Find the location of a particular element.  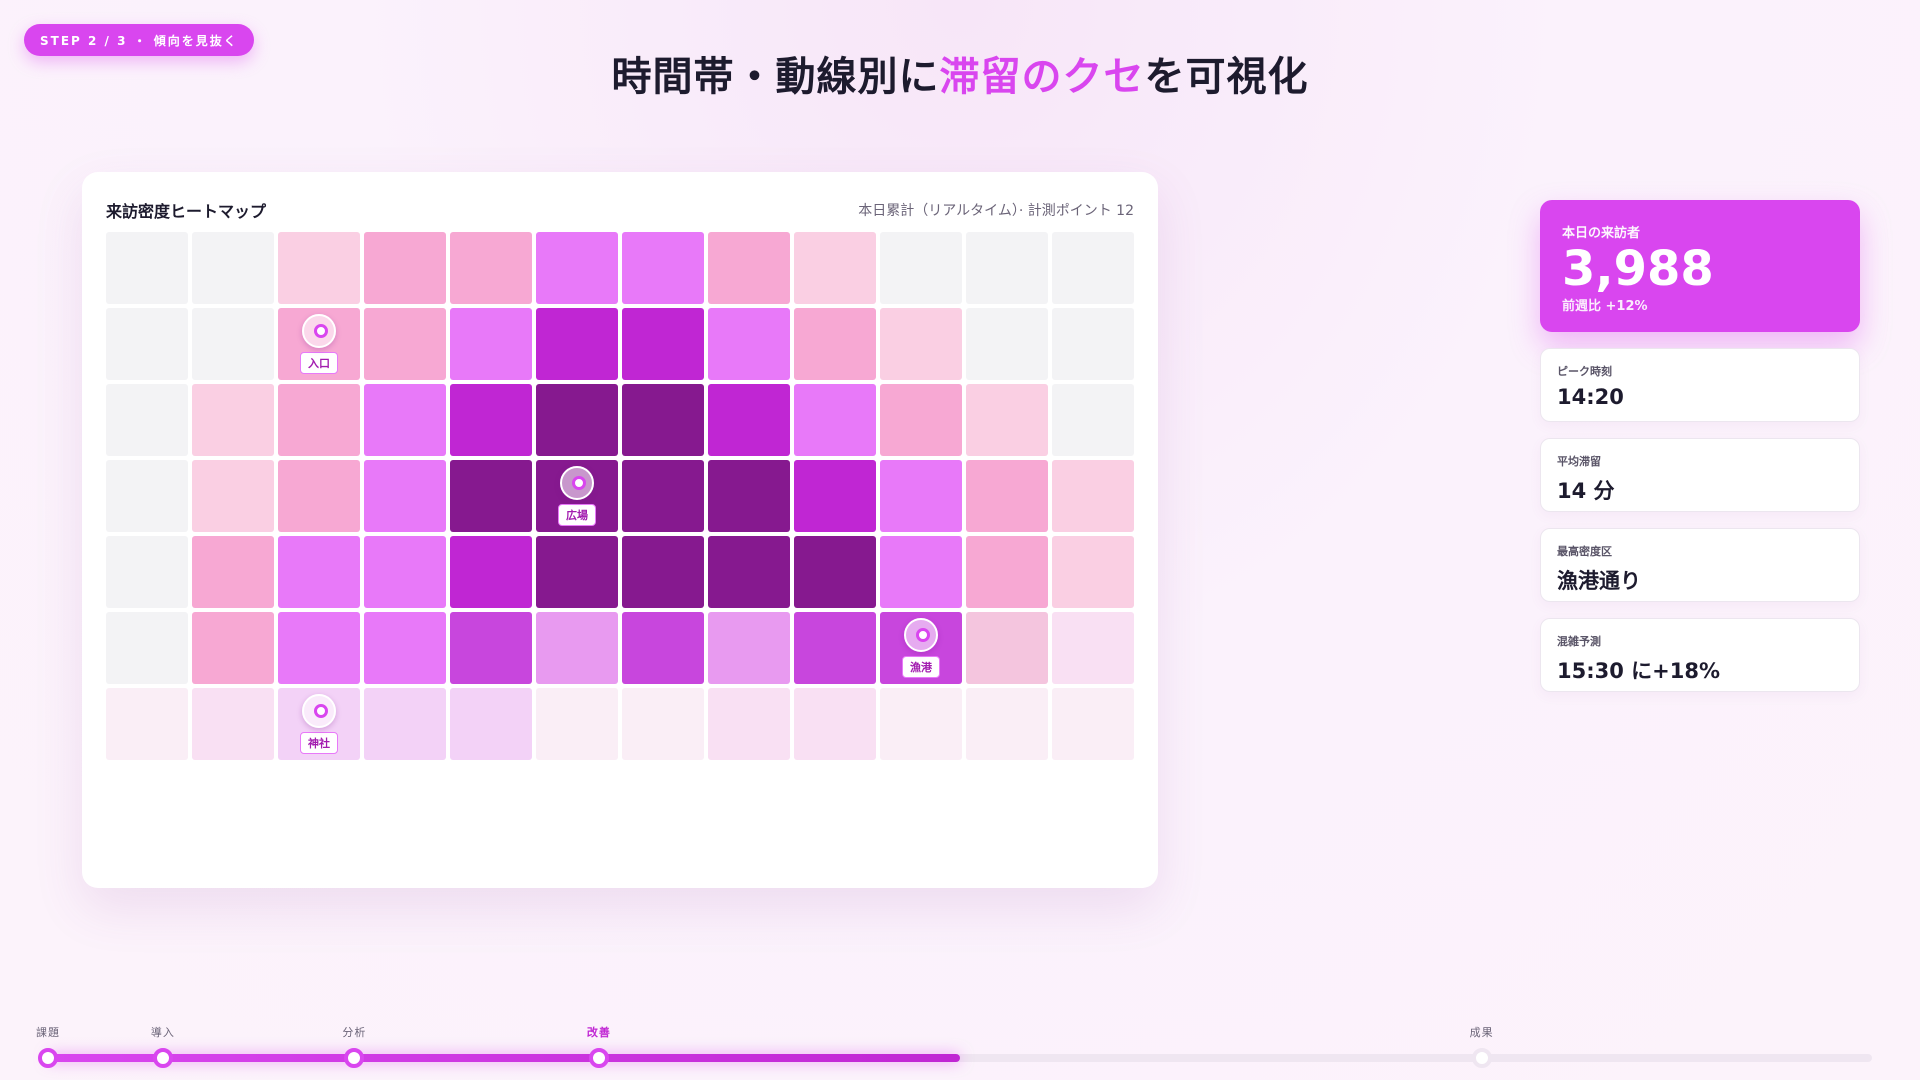

title-post: を可視化 is located at coordinates (1226, 77).